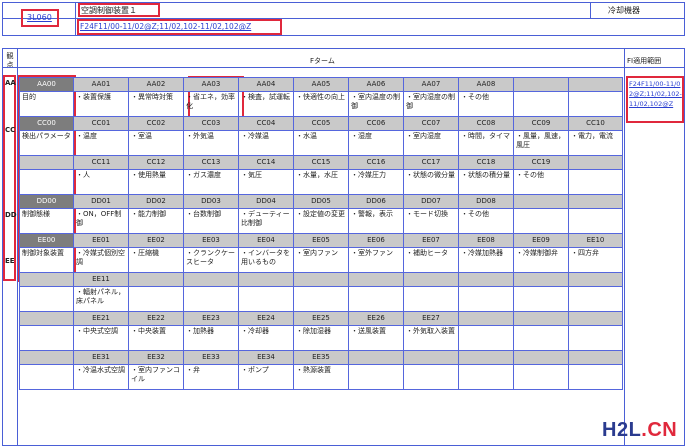 This screenshot has height=448, width=689. I want to click on header-divider-v, so click(75, 19).